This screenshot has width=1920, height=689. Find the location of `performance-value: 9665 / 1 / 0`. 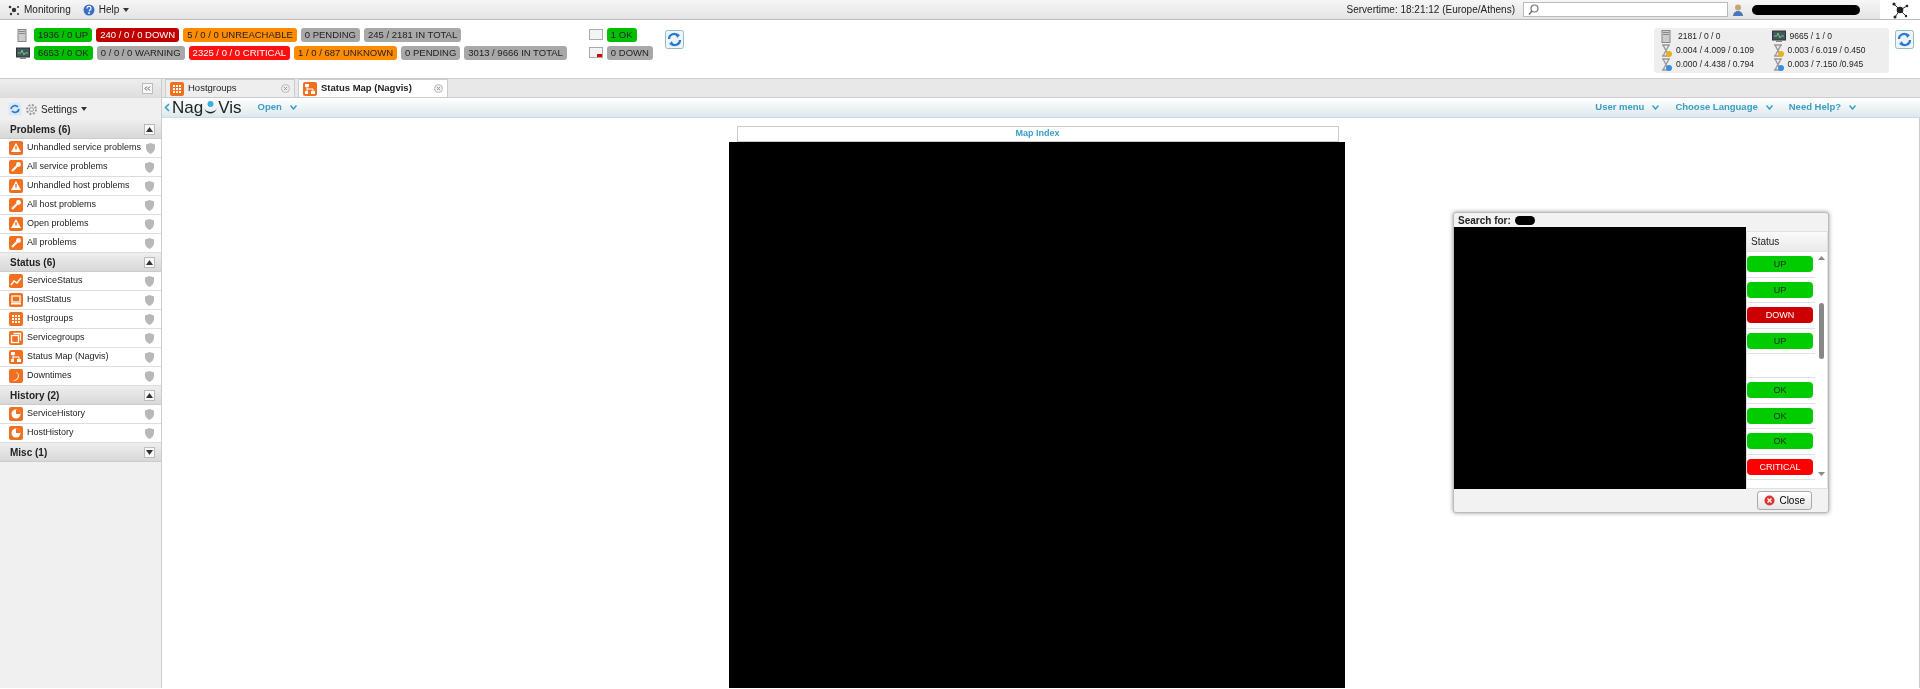

performance-value: 9665 / 1 / 0 is located at coordinates (1811, 36).